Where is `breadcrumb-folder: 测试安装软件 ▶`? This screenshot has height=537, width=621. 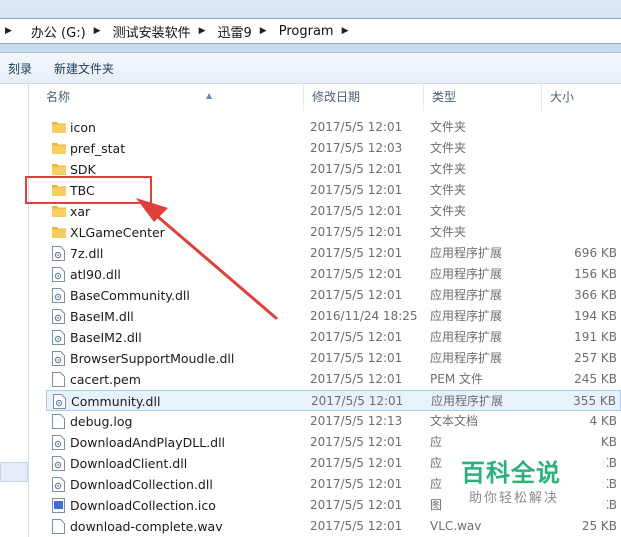
breadcrumb-folder: 测试安装软件 ▶ is located at coordinates (159, 31).